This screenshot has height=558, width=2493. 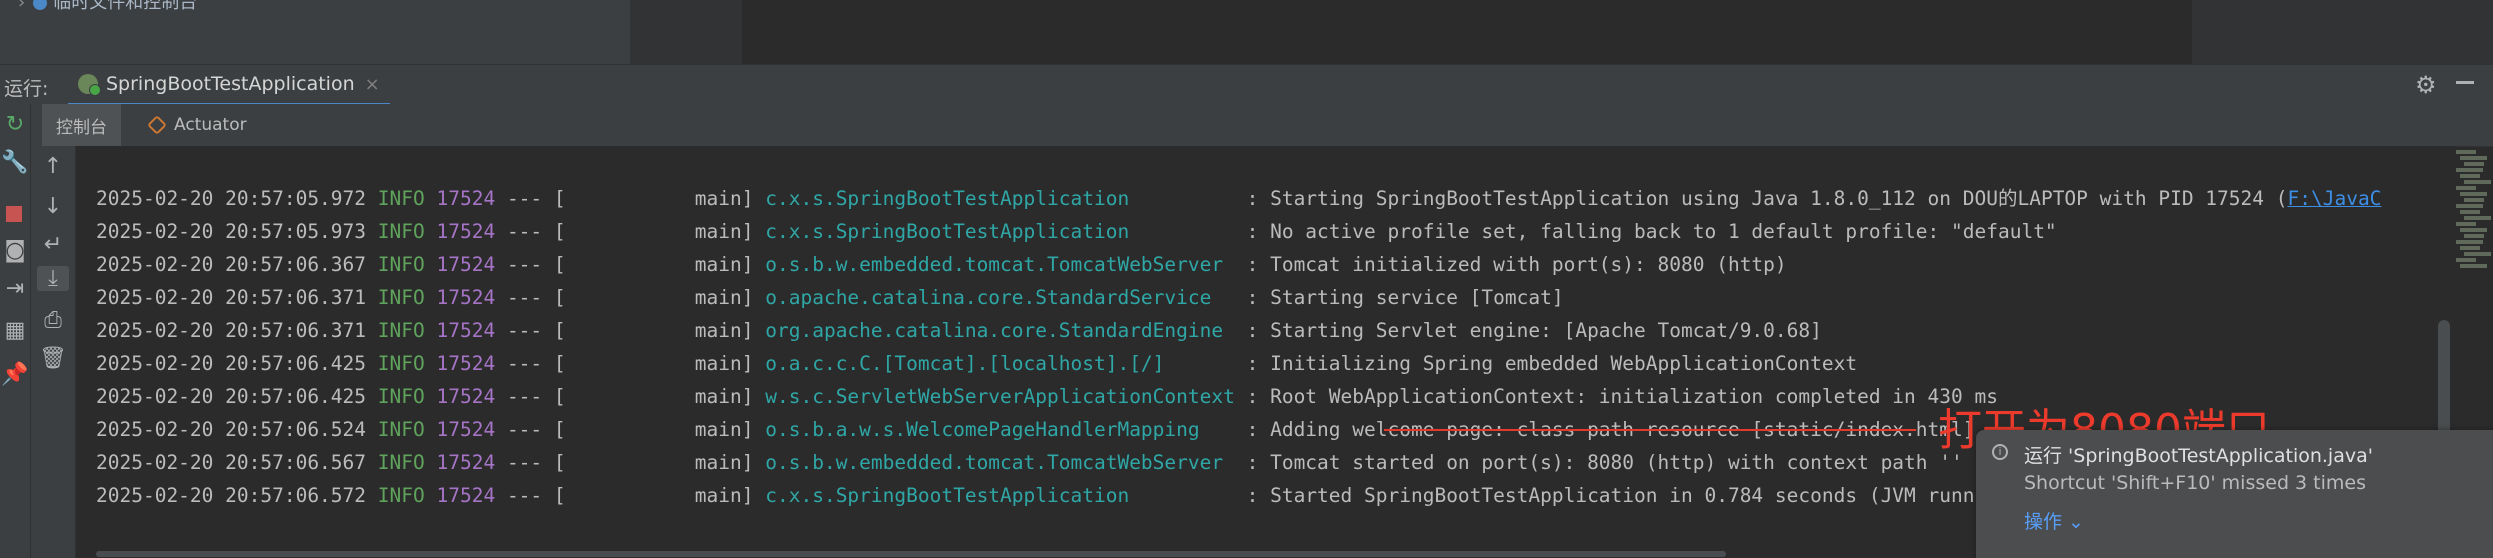 What do you see at coordinates (994, 264) in the screenshot?
I see `log-logger: o.s.b.w.embedded.tomcat.TomcatWebServer` at bounding box center [994, 264].